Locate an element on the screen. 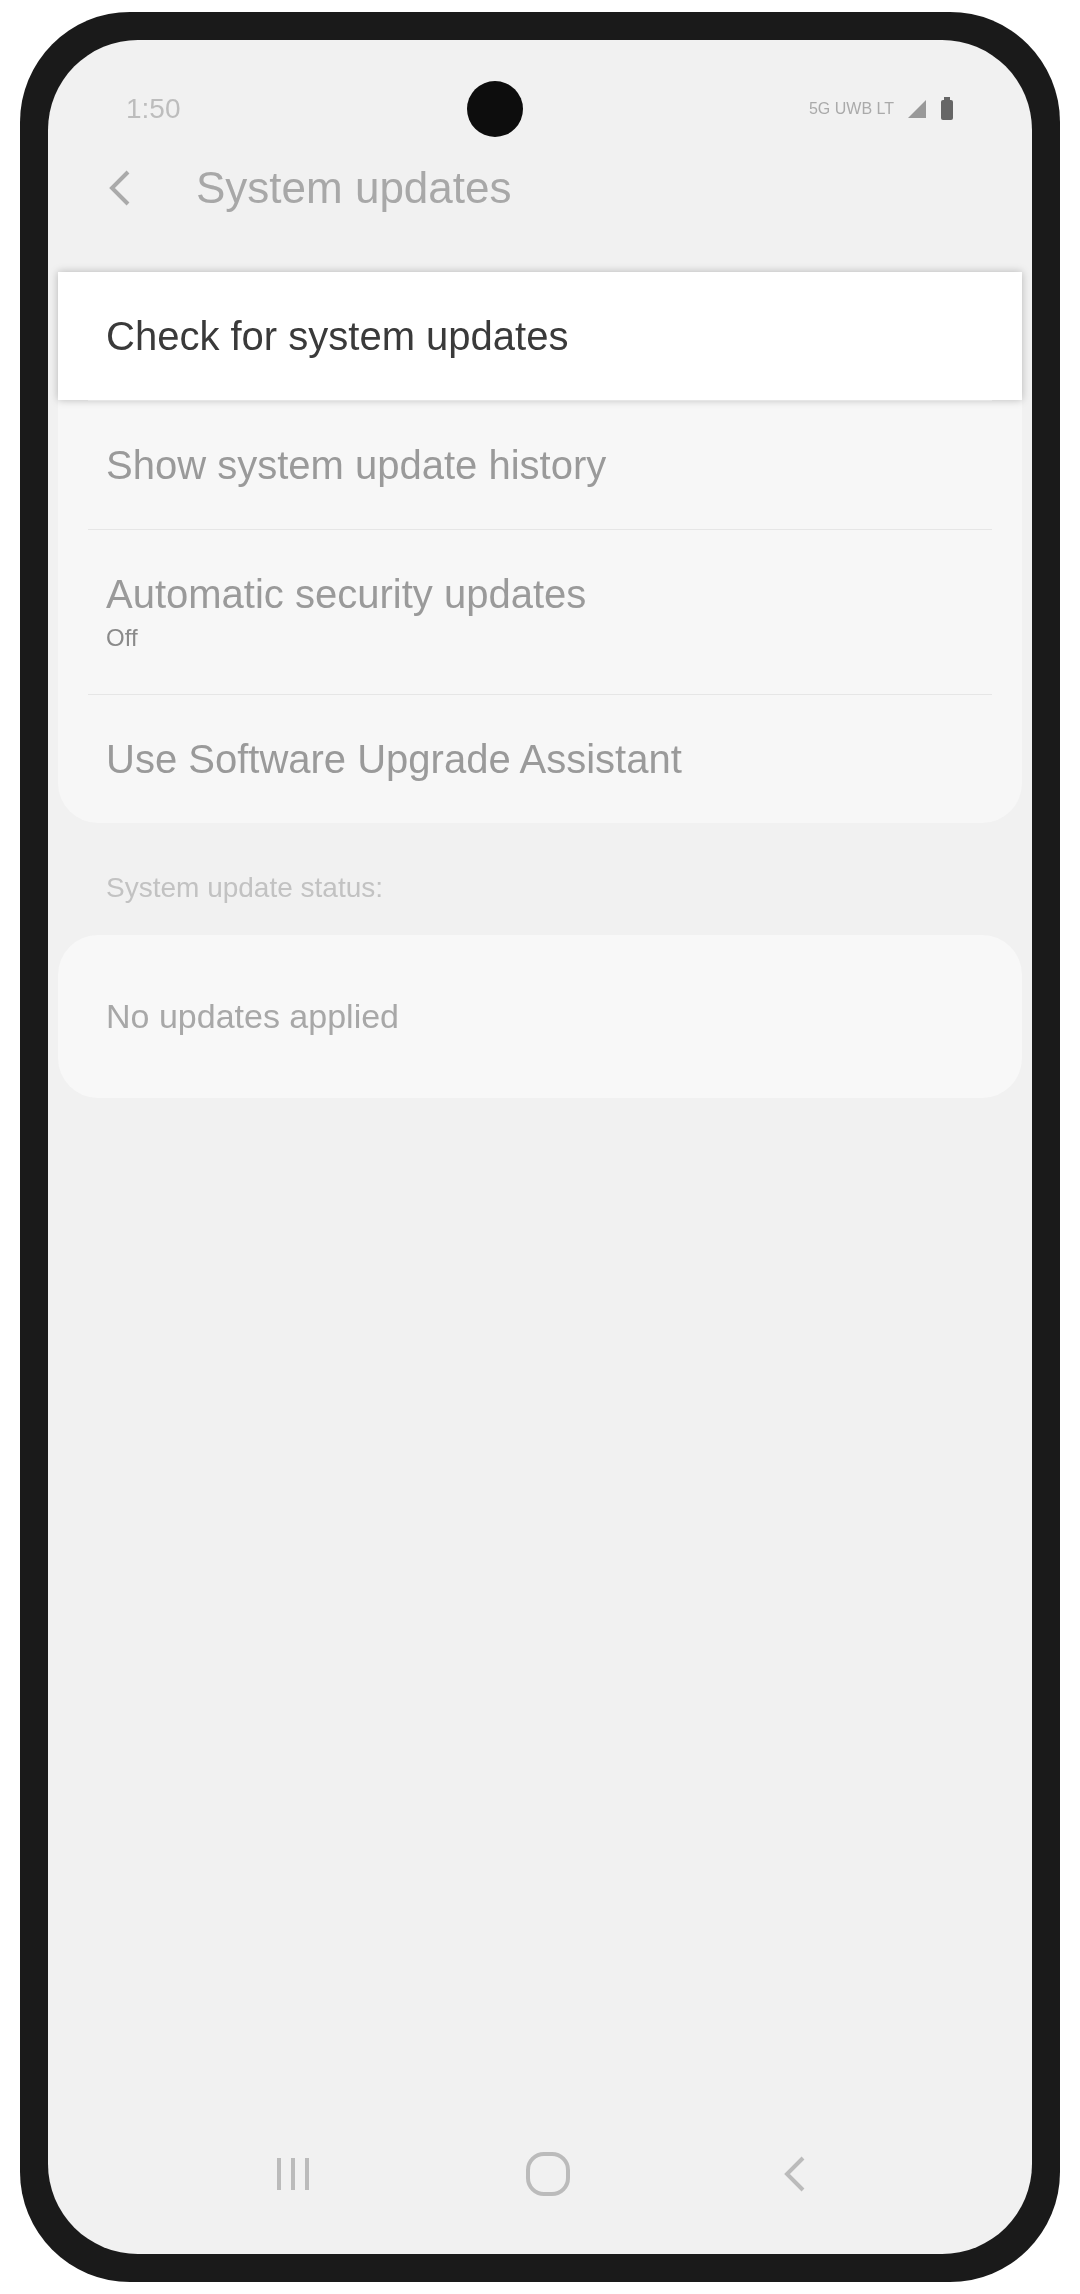 The height and width of the screenshot is (2294, 1080). menu-item: Use Software Upgrade Assistant is located at coordinates (540, 759).